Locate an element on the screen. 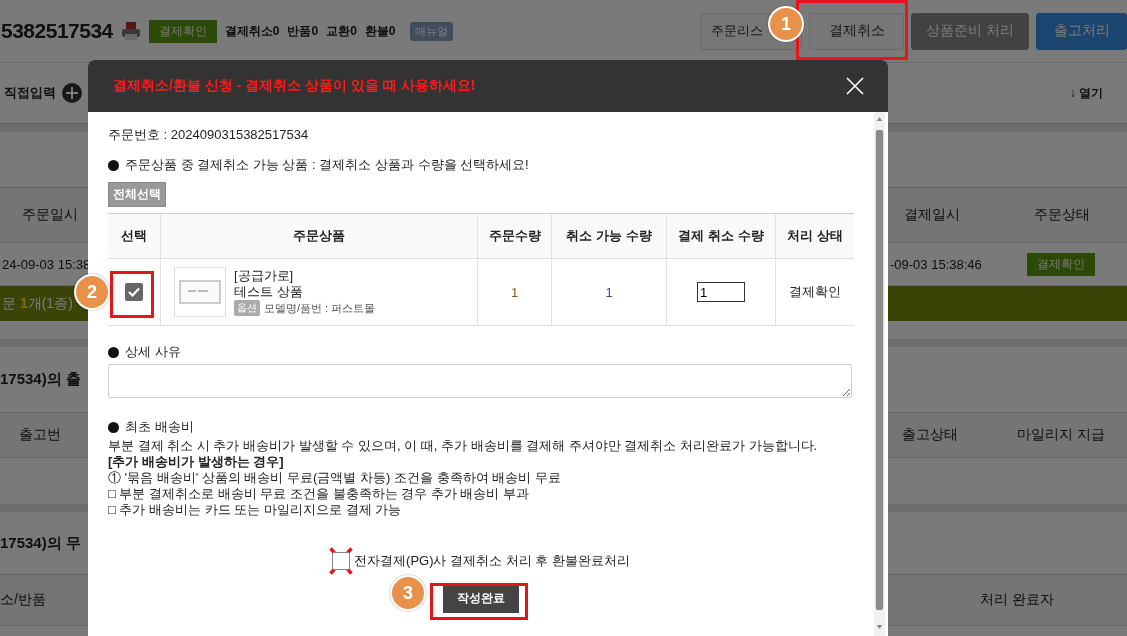 Image resolution: width=1127 pixels, height=636 pixels. column-header: 결제일시 is located at coordinates (932, 215).